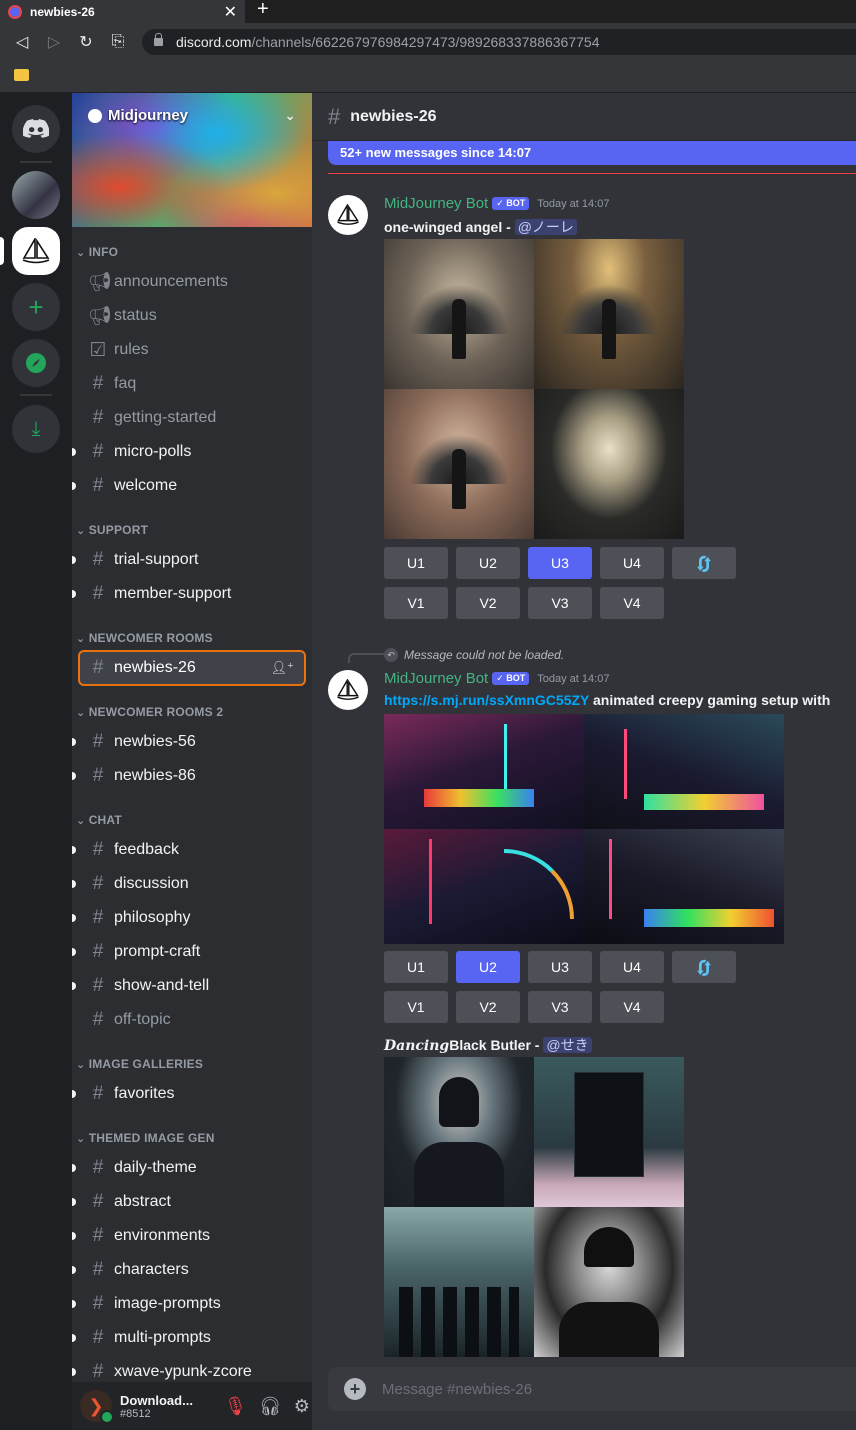 The height and width of the screenshot is (1430, 856). Describe the element at coordinates (54, 42) in the screenshot. I see `forward-icon: ▷` at that location.